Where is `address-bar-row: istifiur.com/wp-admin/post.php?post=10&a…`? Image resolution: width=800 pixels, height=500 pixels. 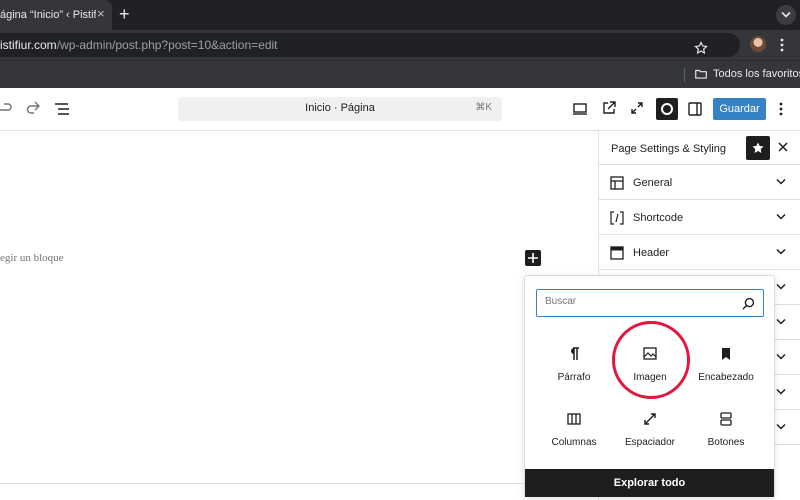
address-bar-row: istifiur.com/wp-admin/post.php?post=10&a… is located at coordinates (400, 45).